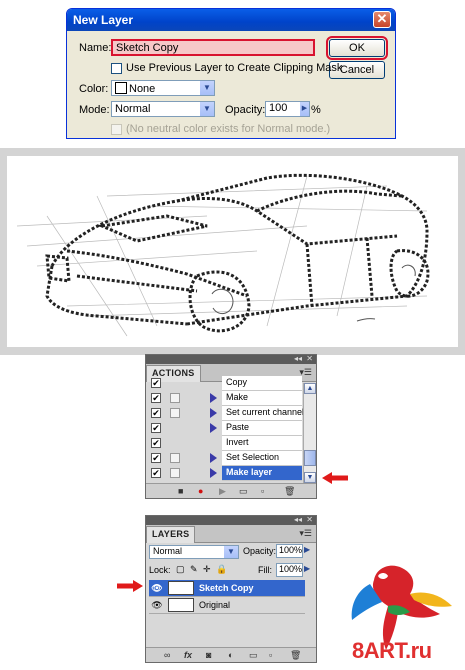 This screenshot has width=465, height=670. What do you see at coordinates (310, 477) in the screenshot?
I see `scroll-down-icon: ▼` at bounding box center [310, 477].